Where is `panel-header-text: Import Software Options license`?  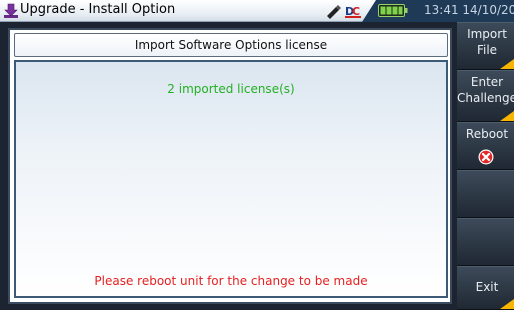
panel-header-text: Import Software Options license is located at coordinates (231, 45).